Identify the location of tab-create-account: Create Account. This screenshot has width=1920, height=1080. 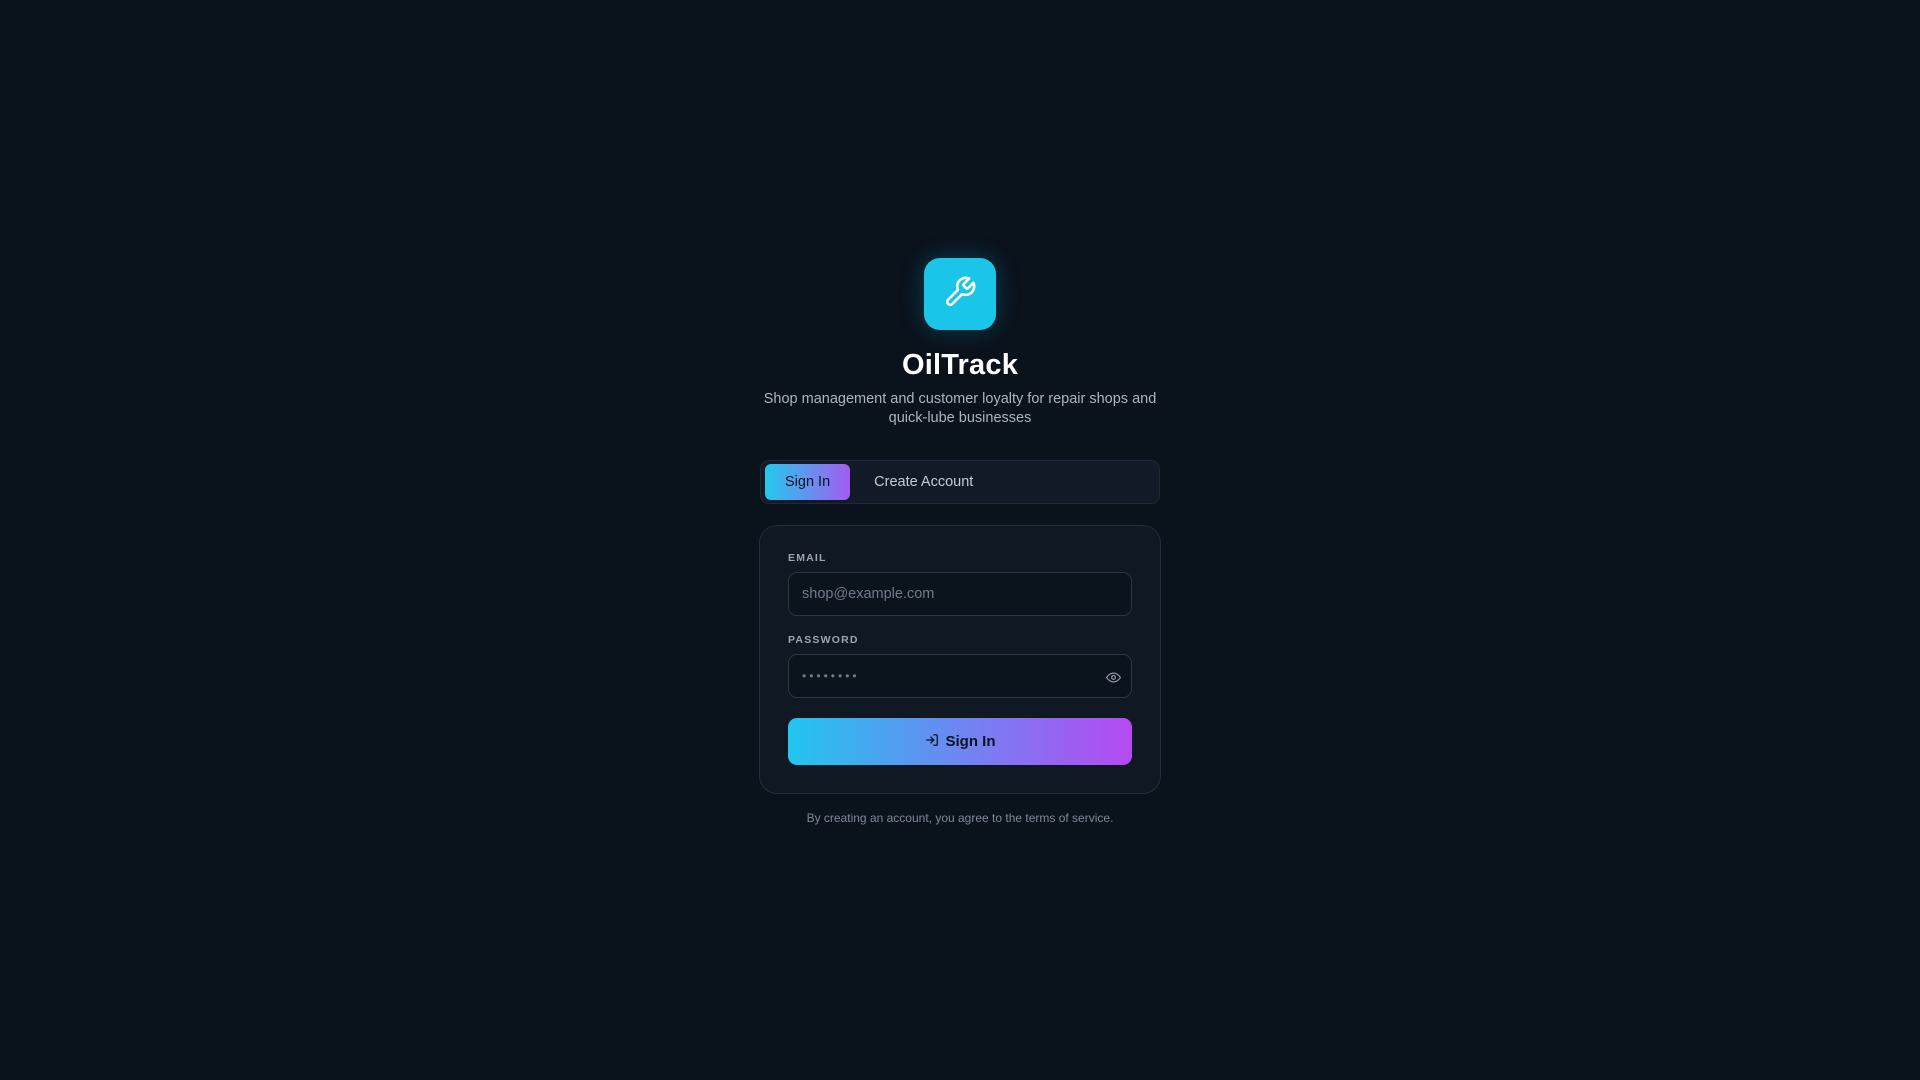
(923, 482).